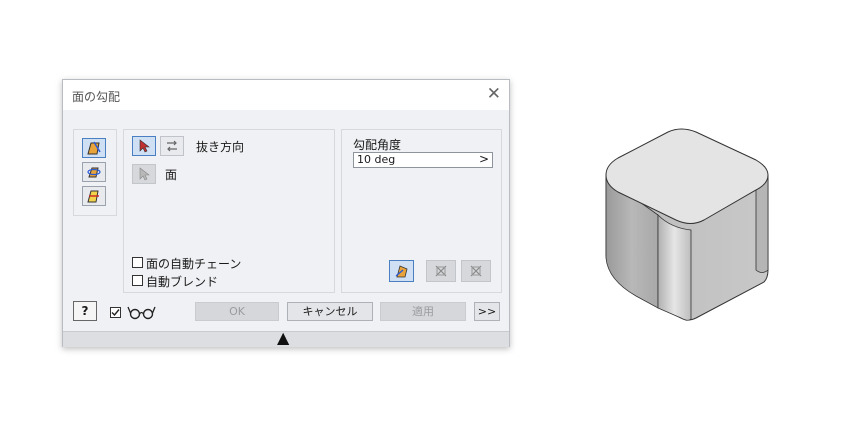  Describe the element at coordinates (476, 271) in the screenshot. I see `draft-symmetric-icon` at that location.